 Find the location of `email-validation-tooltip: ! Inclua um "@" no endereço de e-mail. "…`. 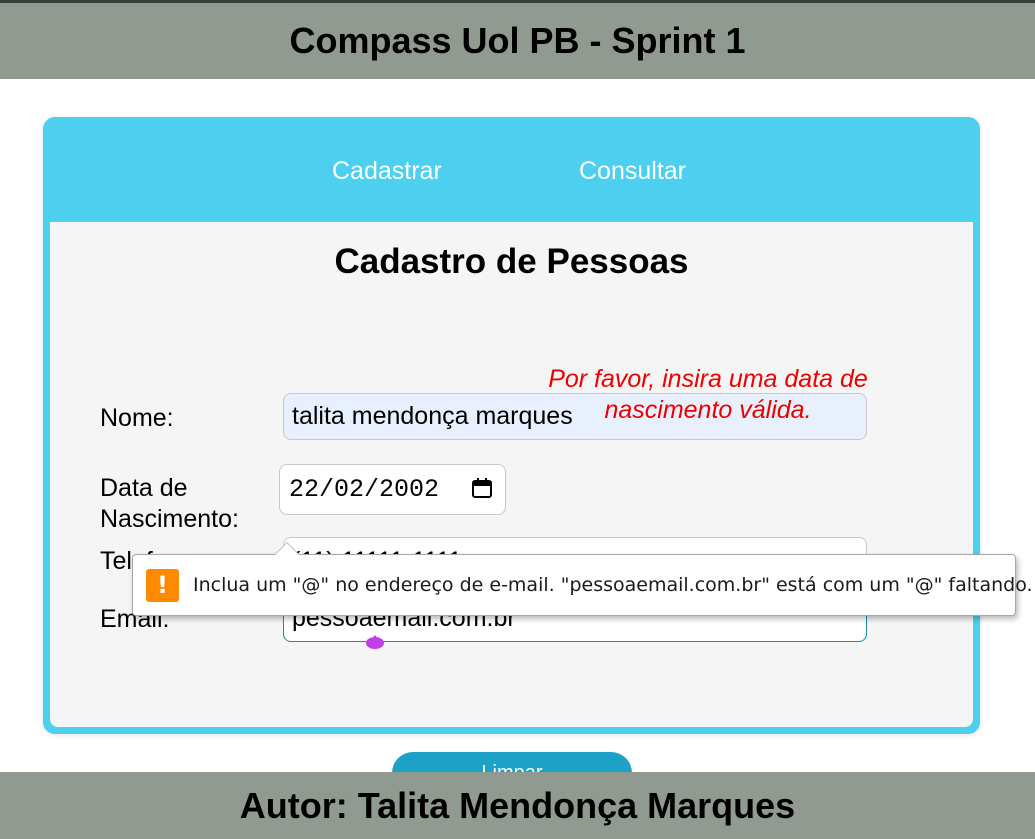

email-validation-tooltip: ! Inclua um "@" no endereço de e-mail. "… is located at coordinates (582, 579).